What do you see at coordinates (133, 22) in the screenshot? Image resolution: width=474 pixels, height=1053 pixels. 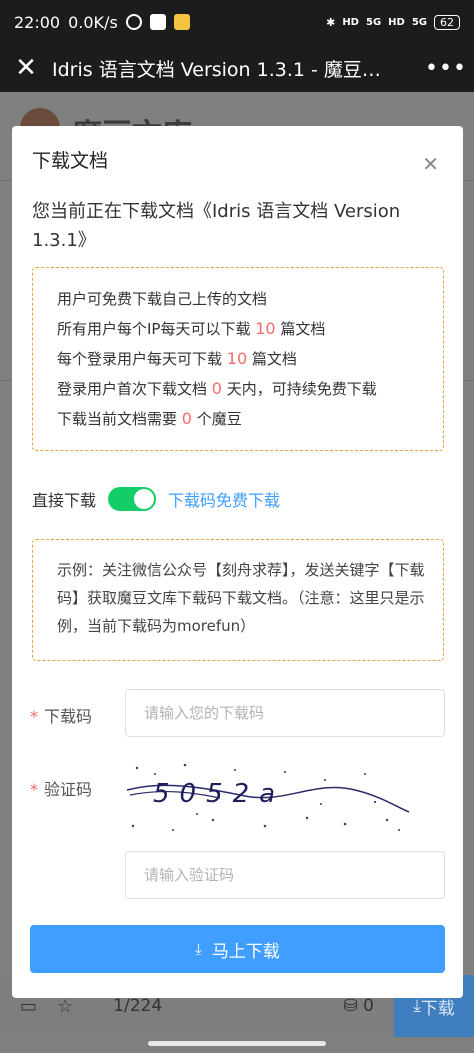 I see `alarm-icon` at bounding box center [133, 22].